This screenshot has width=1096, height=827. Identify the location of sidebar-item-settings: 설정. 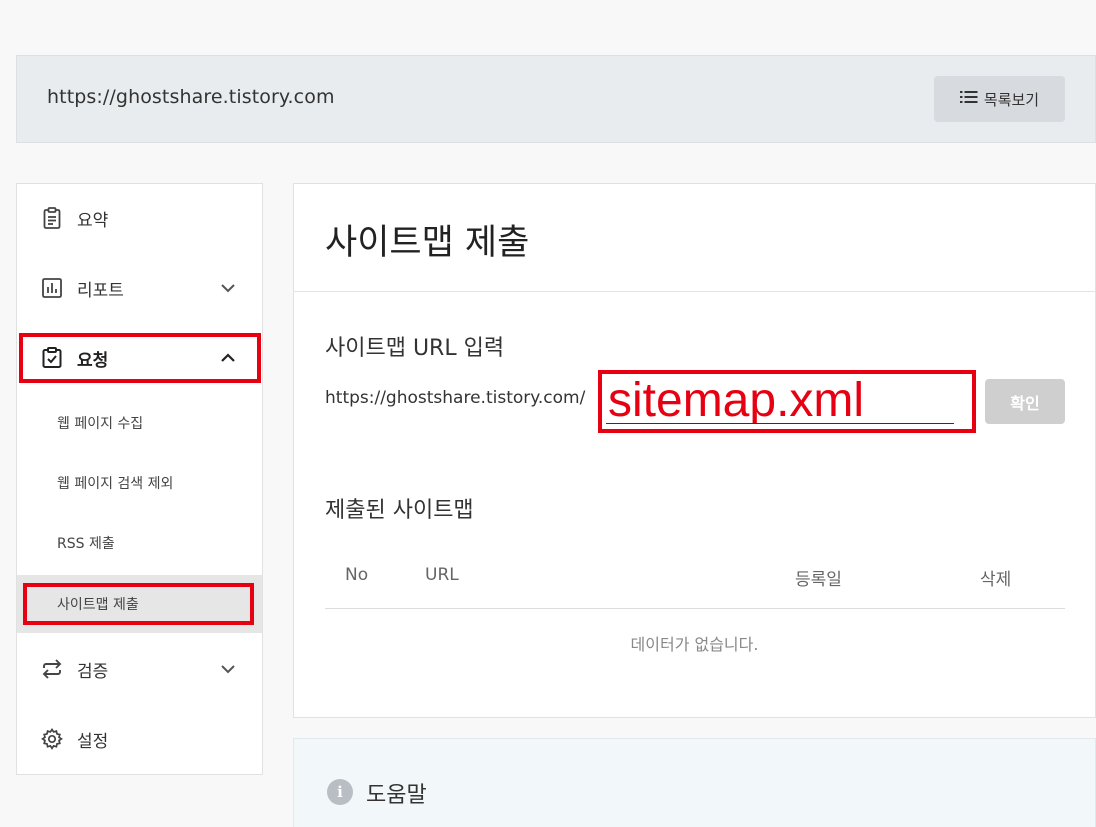
(139, 739).